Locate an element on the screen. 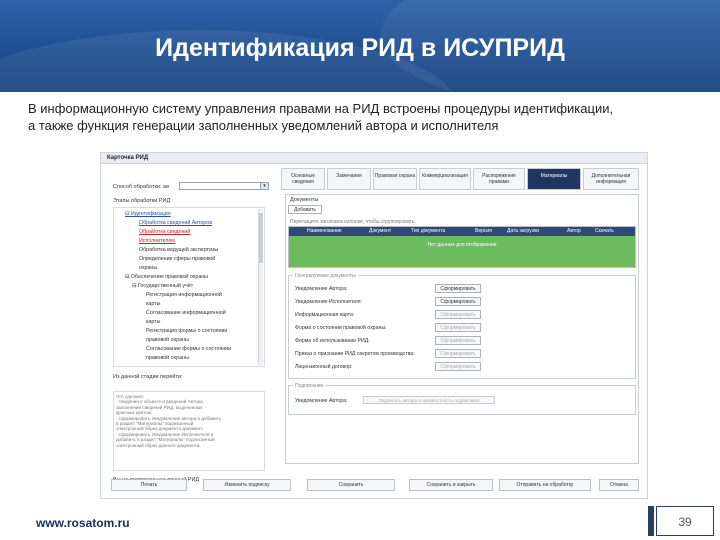 The height and width of the screenshot is (540, 720). tree-node: Регистрация формы о состоянии is located at coordinates (186, 331).